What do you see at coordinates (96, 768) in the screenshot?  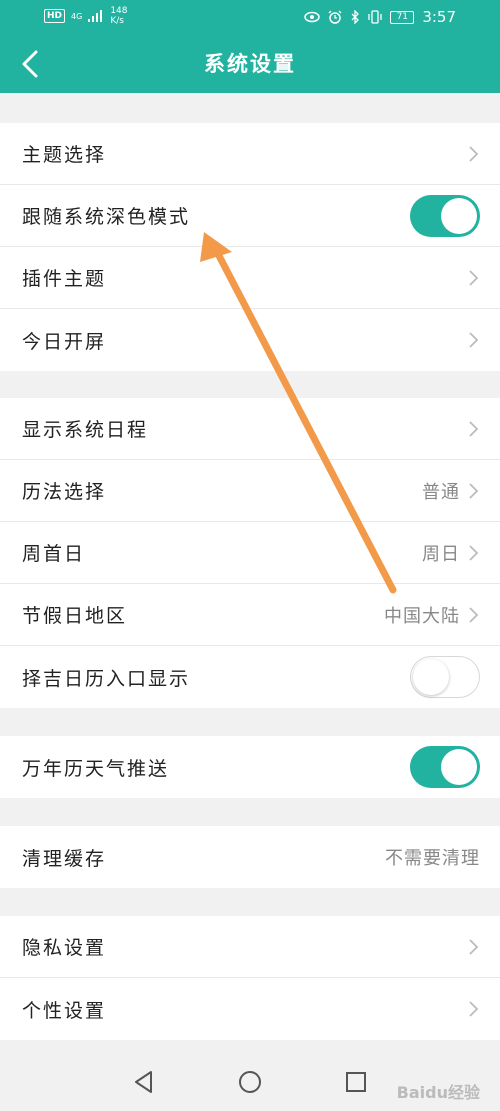 I see `setting-label: 万年历天气推送` at bounding box center [96, 768].